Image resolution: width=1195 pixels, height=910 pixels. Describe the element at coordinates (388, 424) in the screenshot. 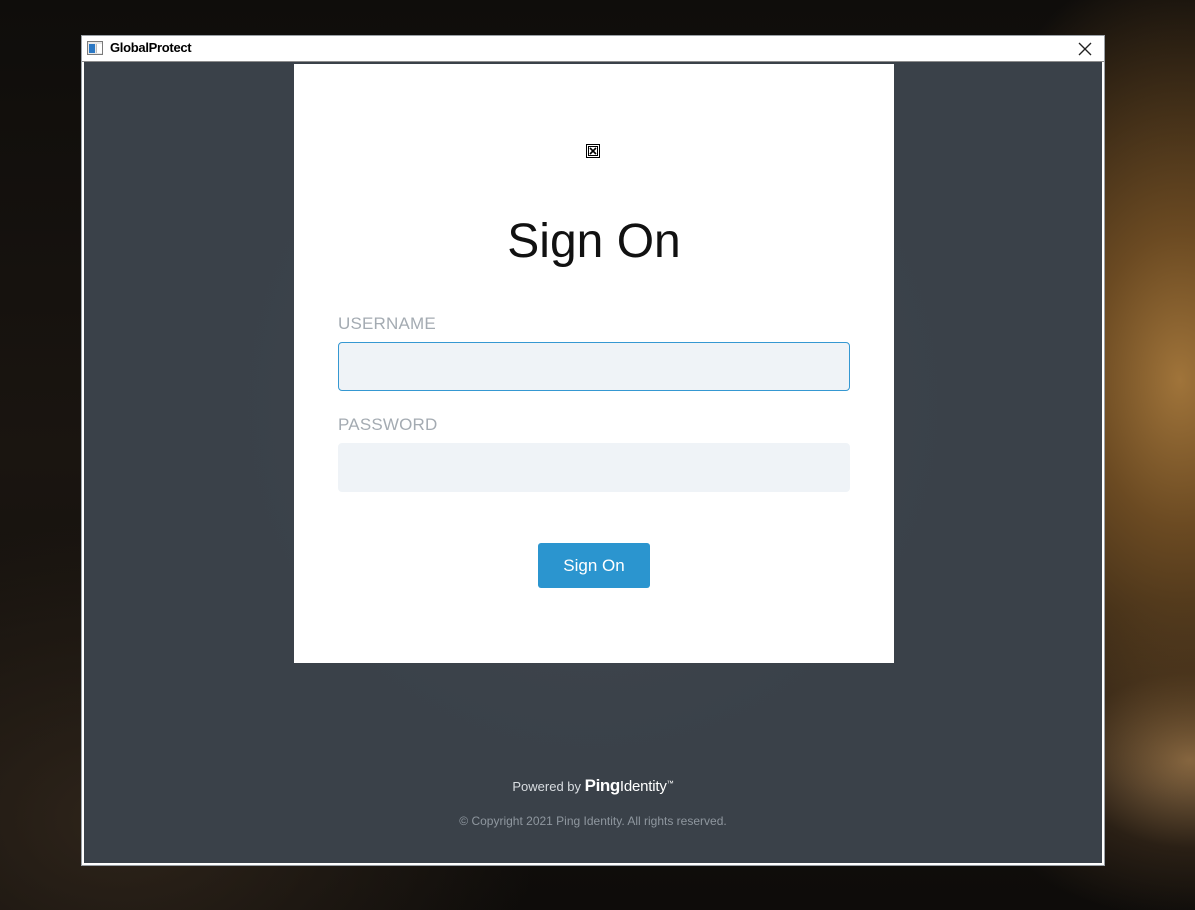

I see `password-label: PASSWORD` at that location.